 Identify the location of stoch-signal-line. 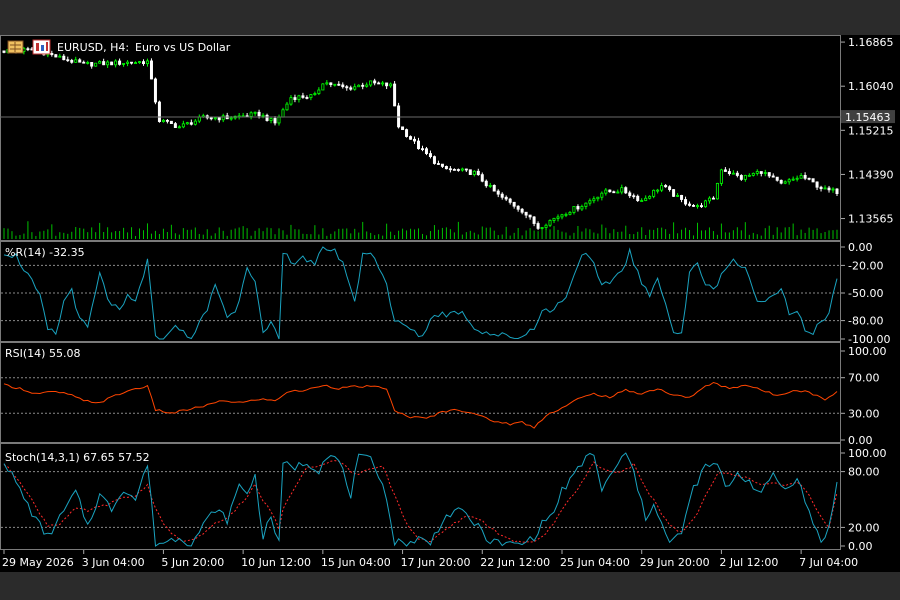
(420, 501).